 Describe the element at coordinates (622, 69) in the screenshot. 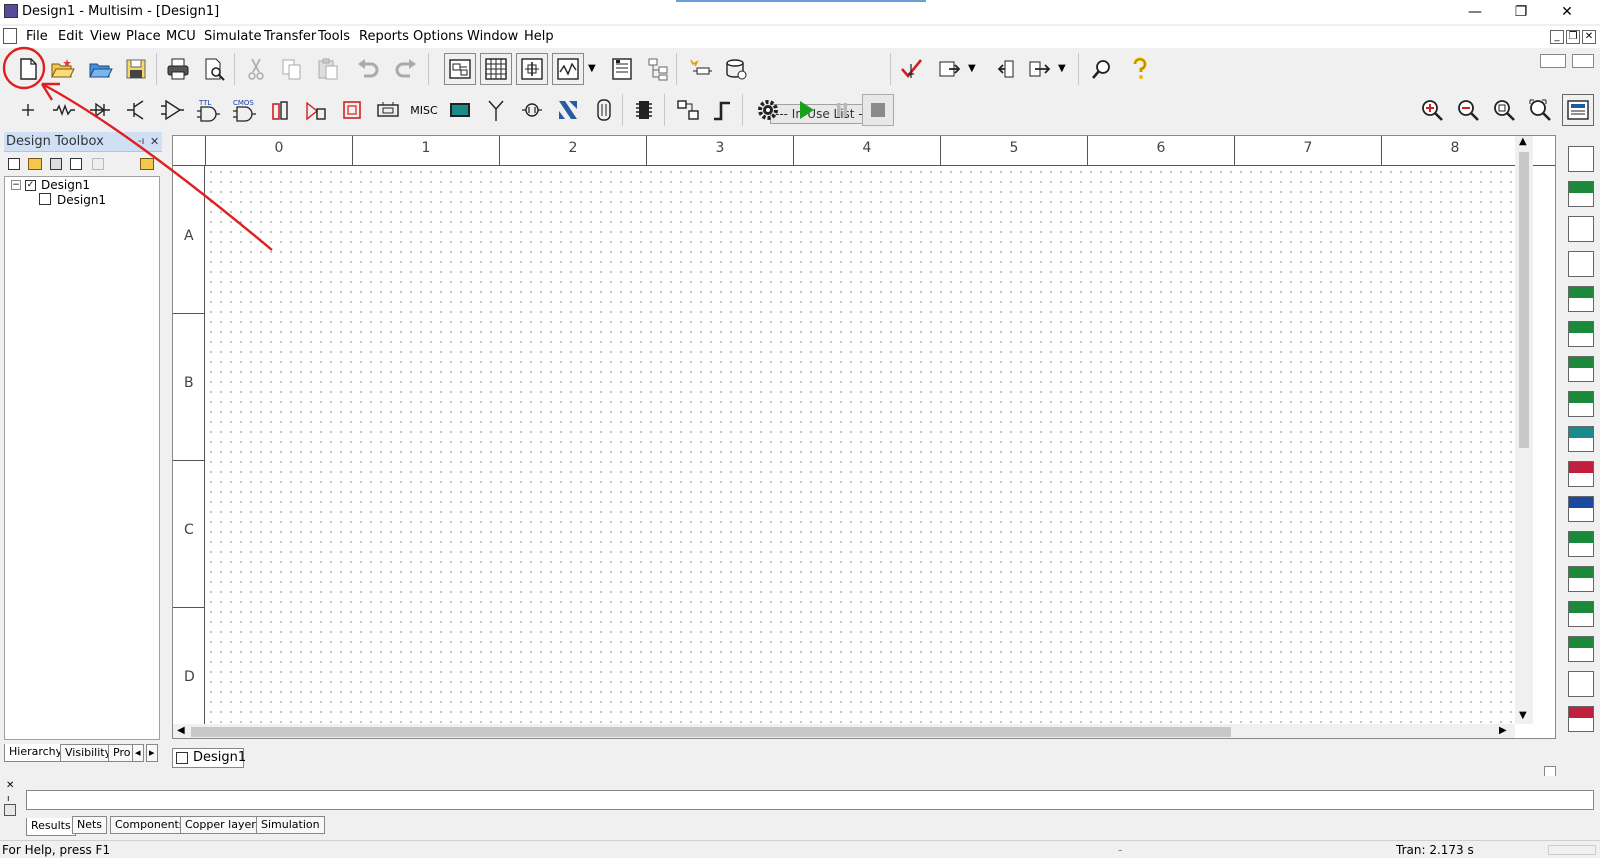

I see `postprocessor-button` at that location.